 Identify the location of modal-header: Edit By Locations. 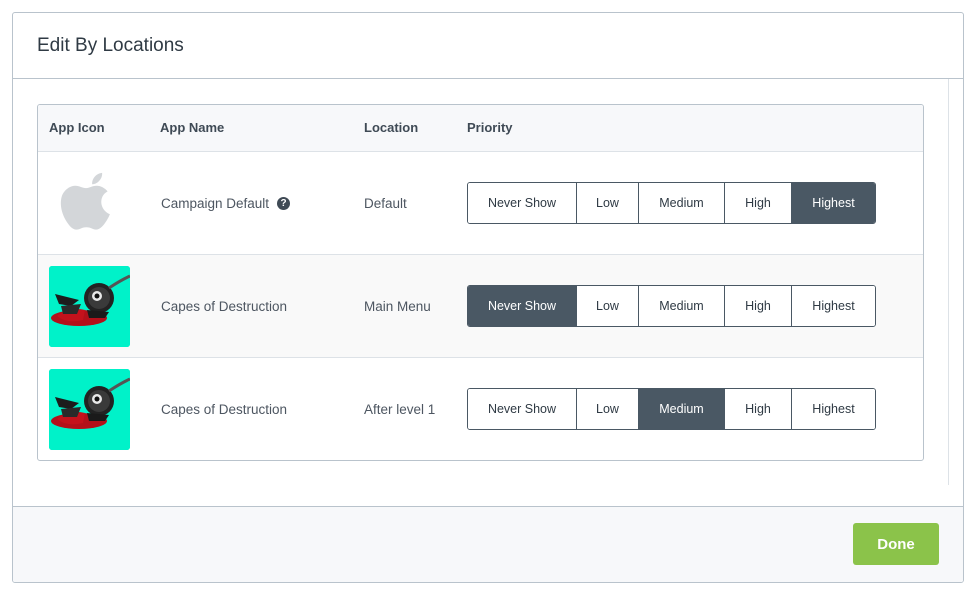
(488, 46).